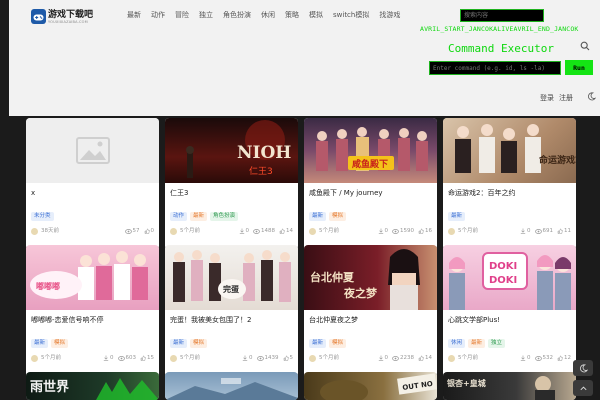 The width and height of the screenshot is (600, 400). I want to click on like-count: 0, so click(149, 231).